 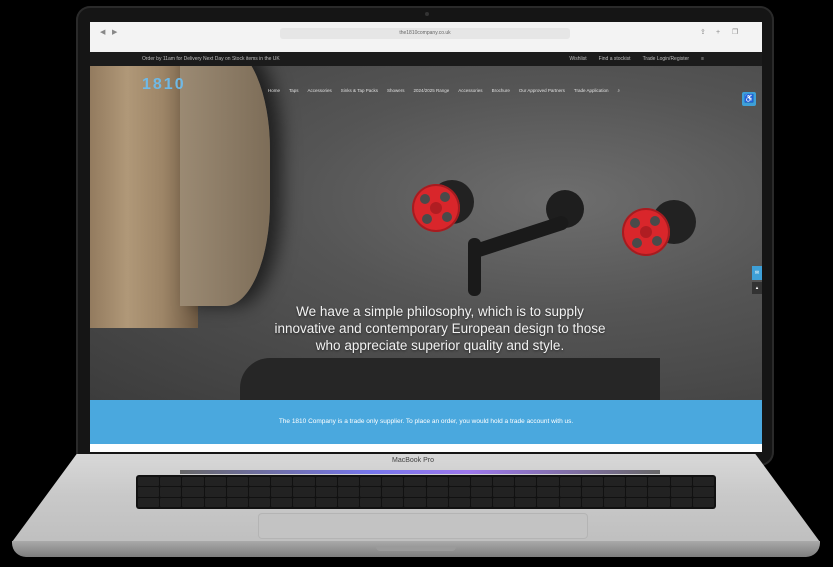 I want to click on side-scroll-tab: ▴, so click(x=757, y=288).